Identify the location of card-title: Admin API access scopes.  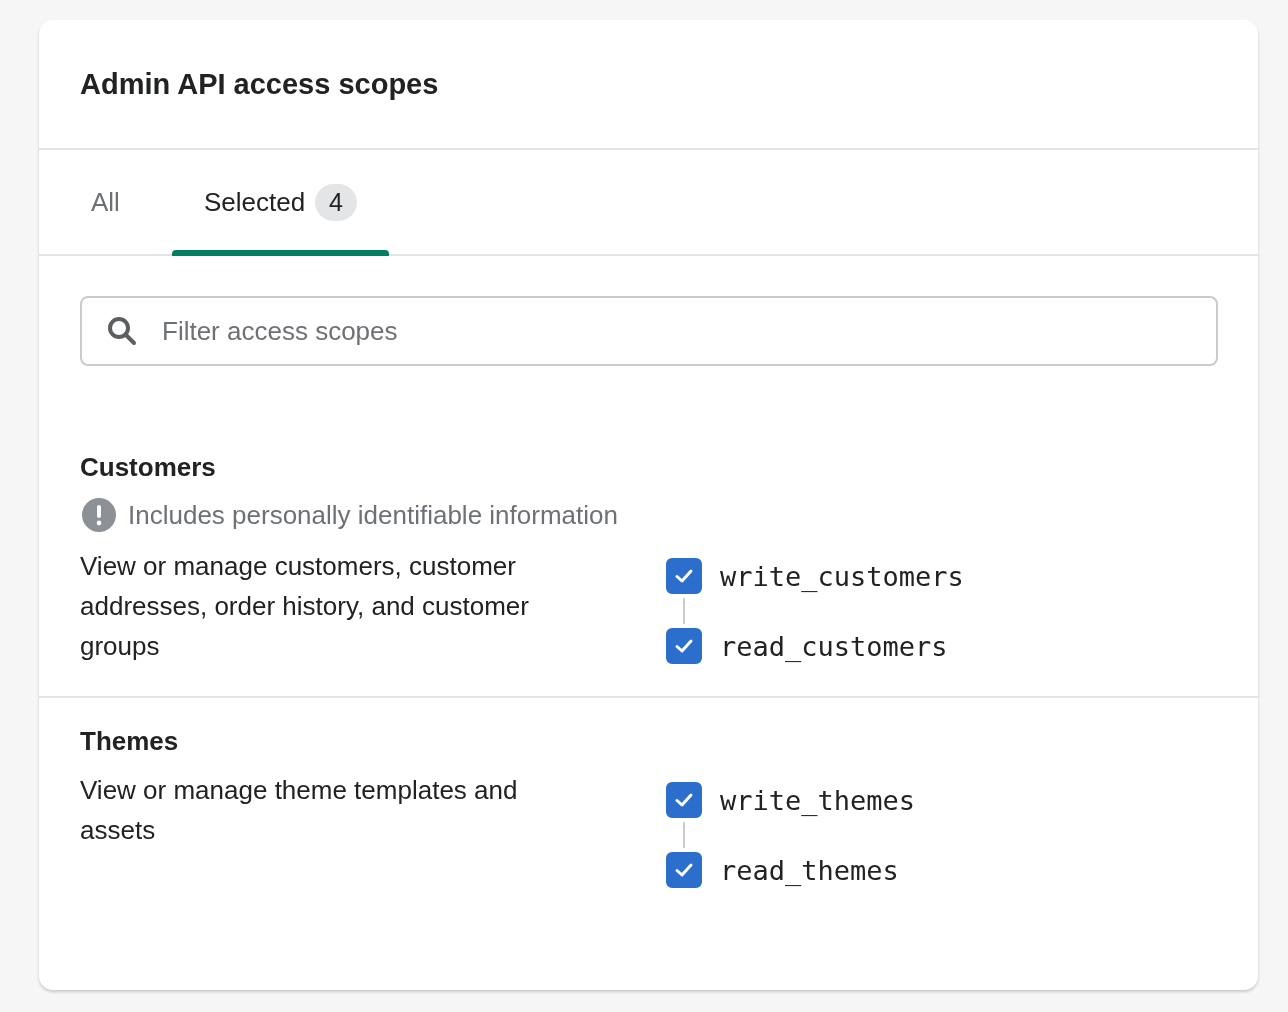
(259, 84).